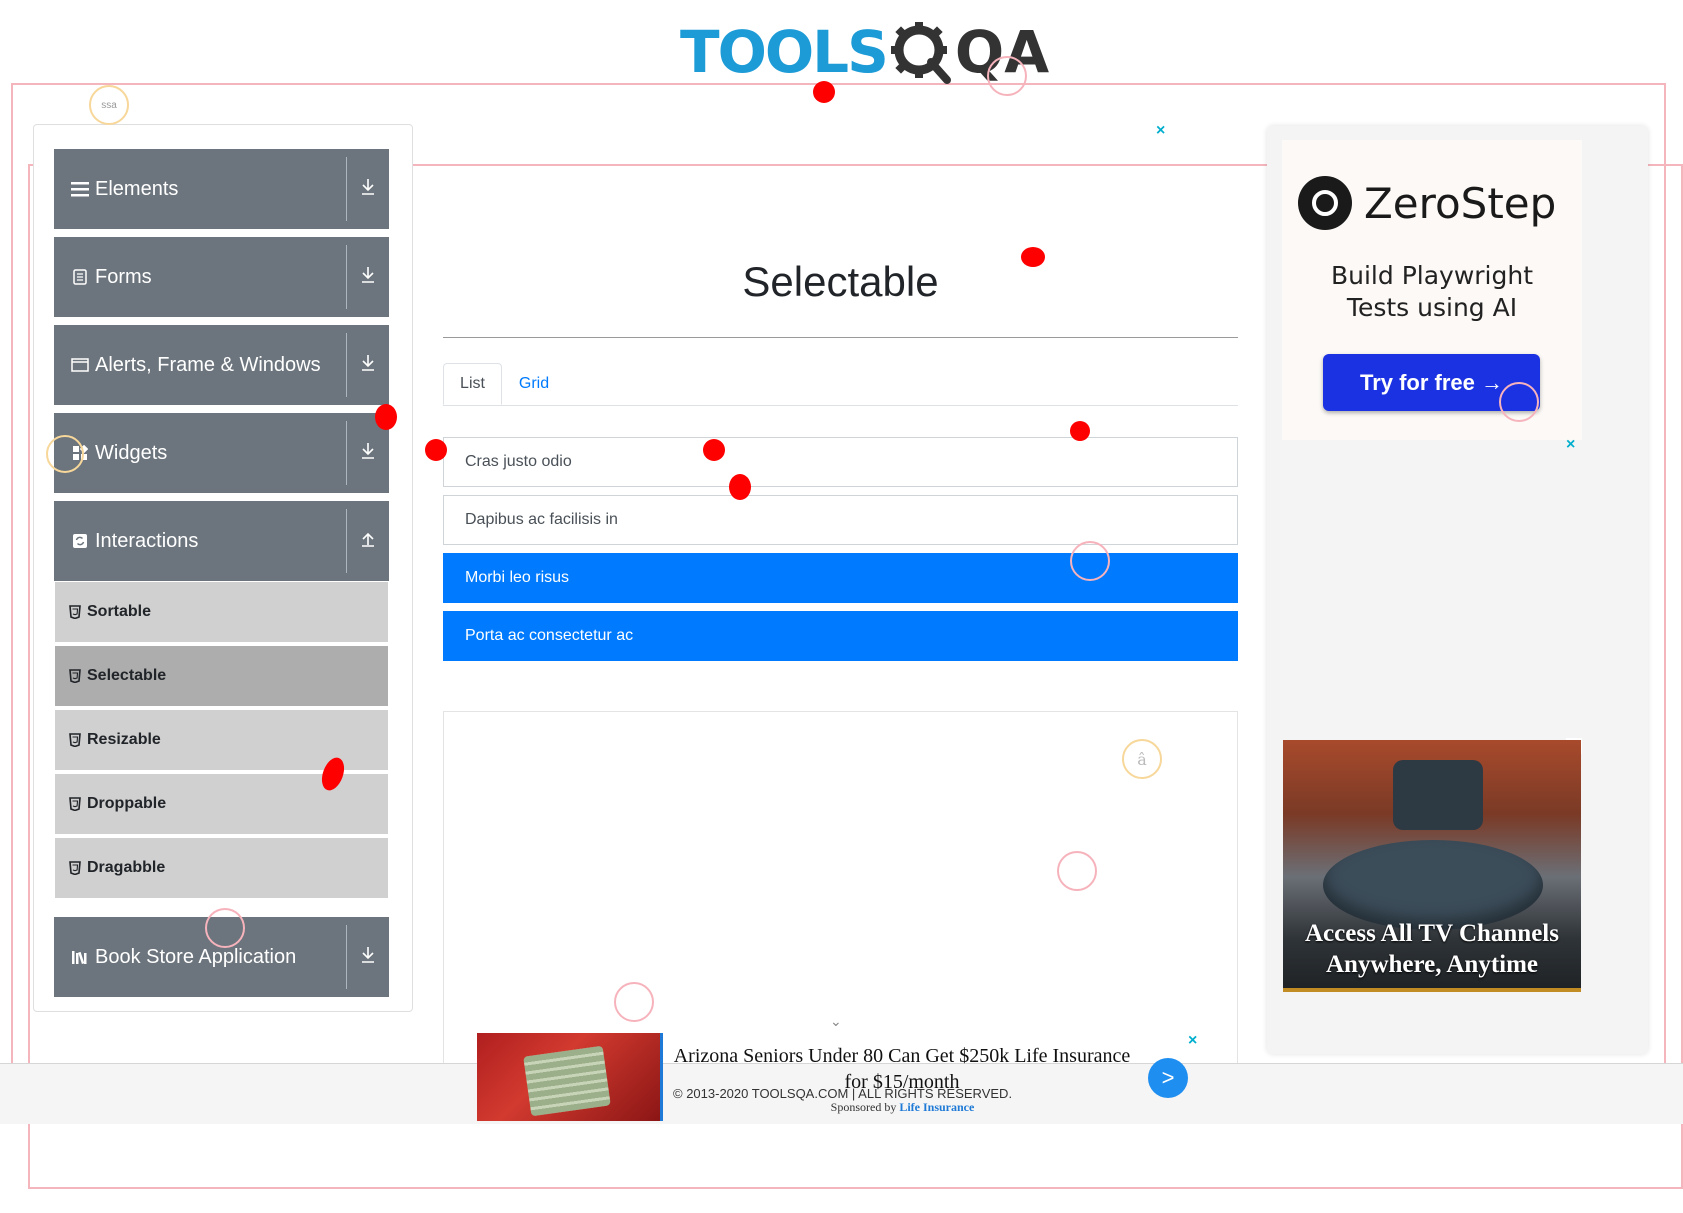  Describe the element at coordinates (80, 541) in the screenshot. I see `sync-icon` at that location.